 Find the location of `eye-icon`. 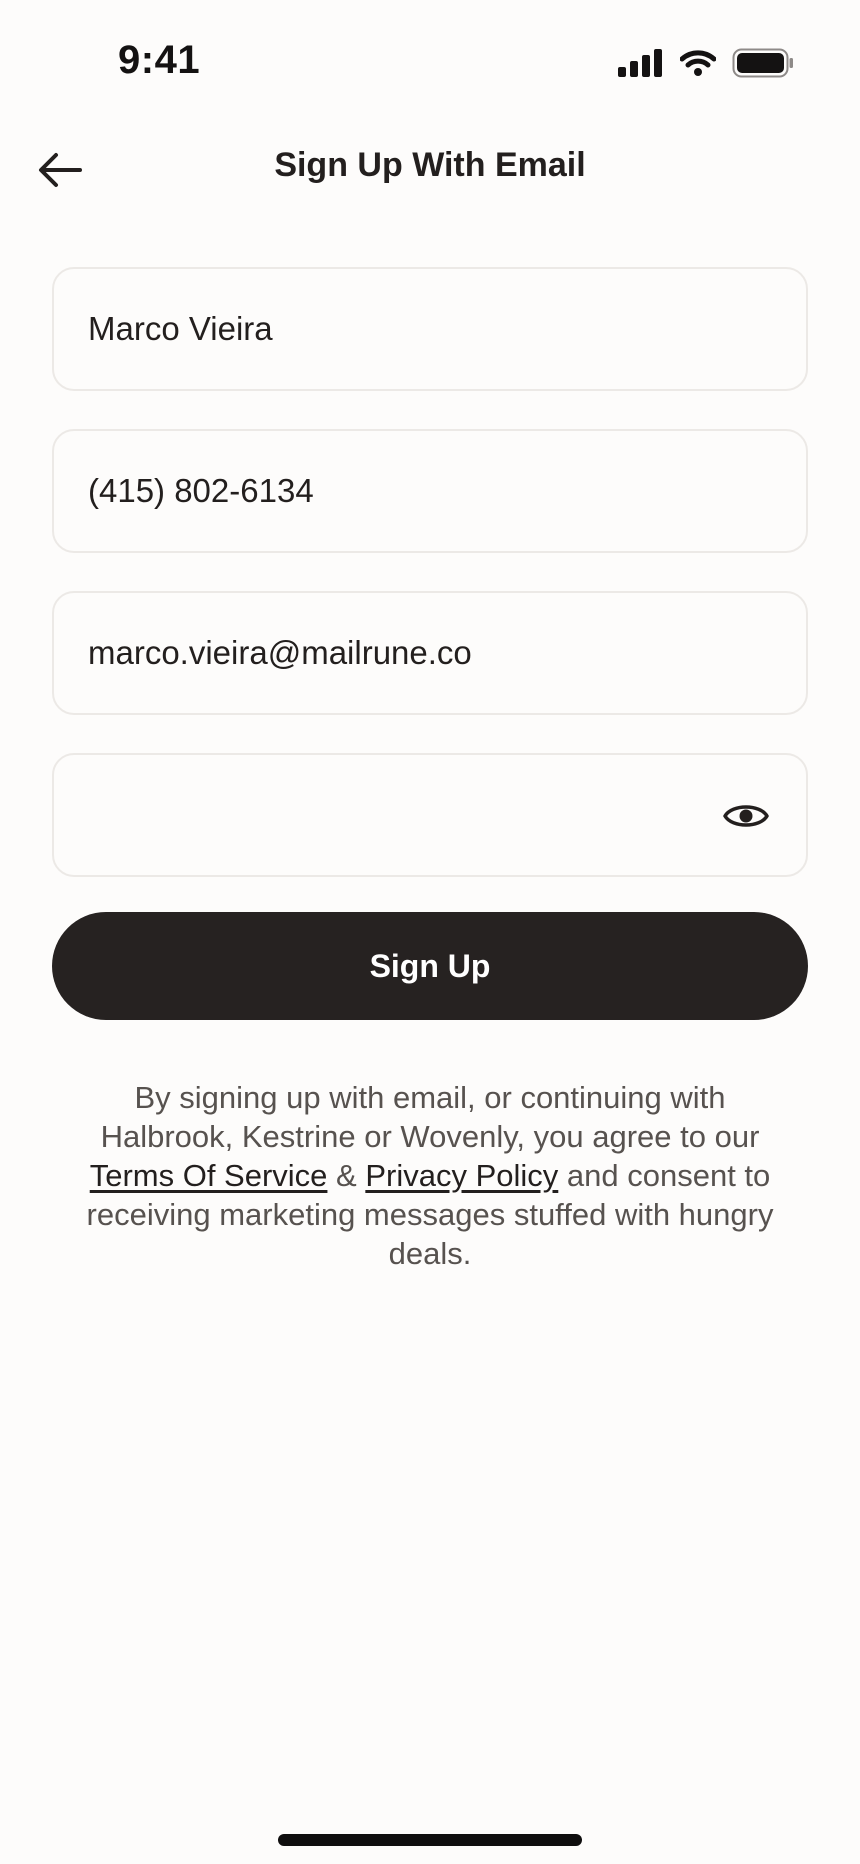

eye-icon is located at coordinates (746, 816).